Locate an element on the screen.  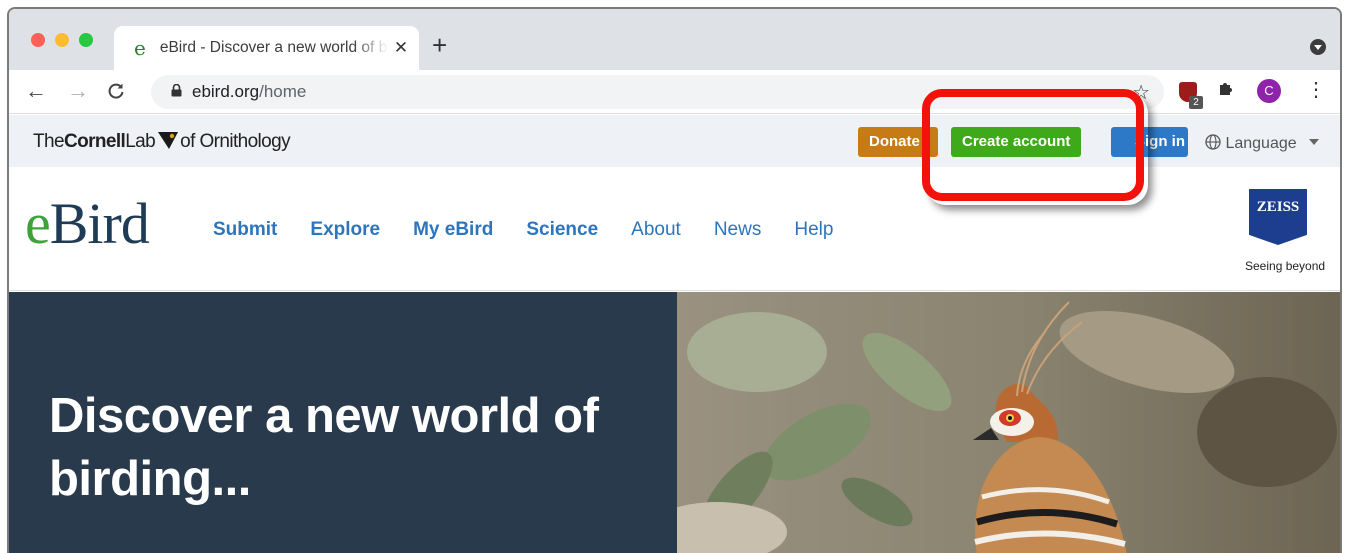
logo-ornithology: of Ornithology is located at coordinates (235, 141).